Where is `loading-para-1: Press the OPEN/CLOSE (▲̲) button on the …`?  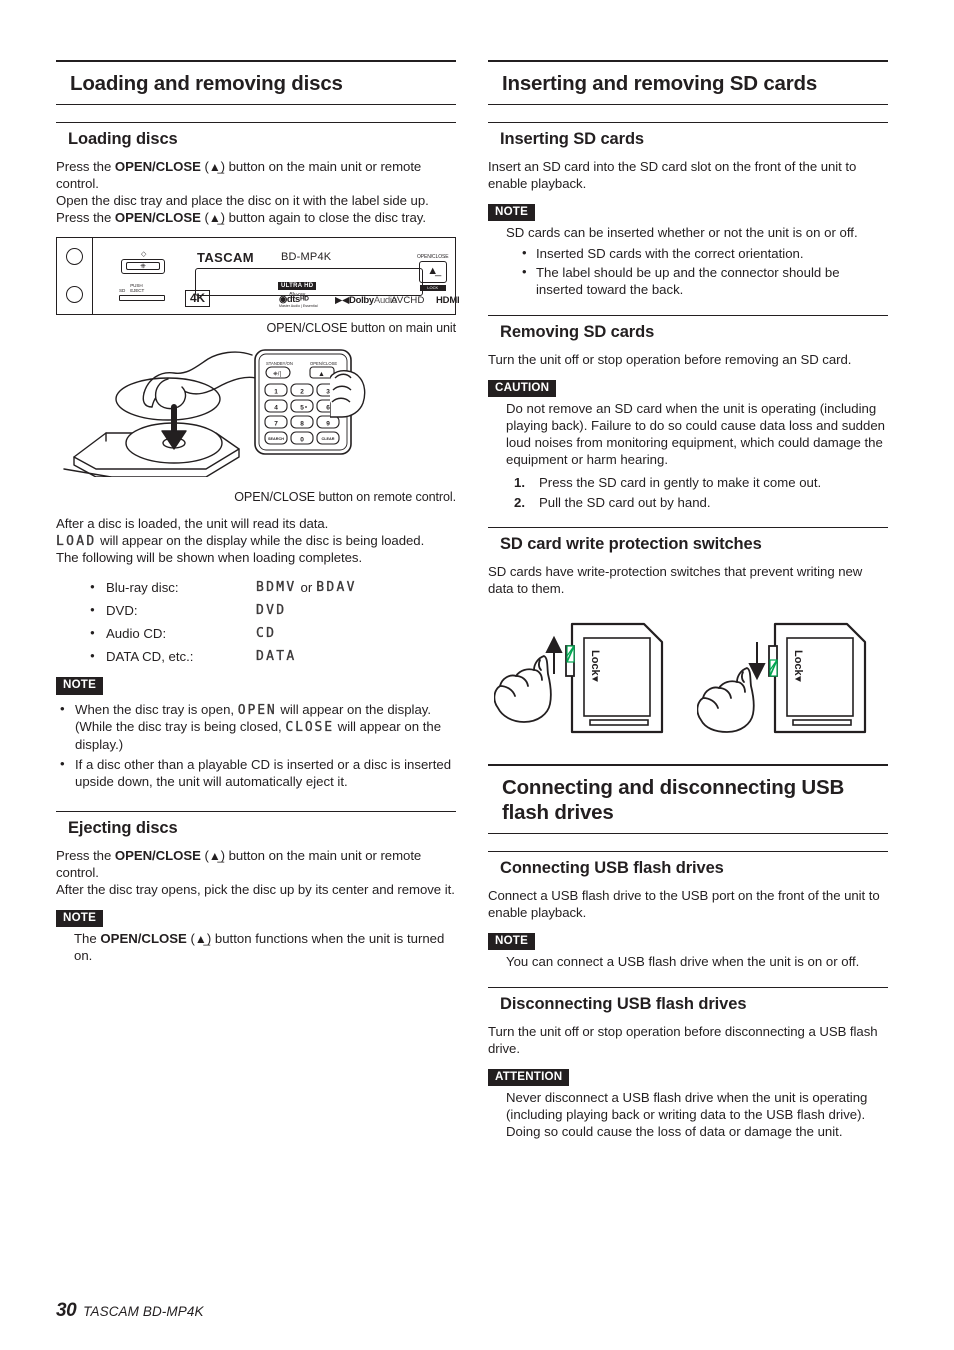
loading-para-1: Press the OPEN/CLOSE (▲̲) button on the … is located at coordinates (239, 175).